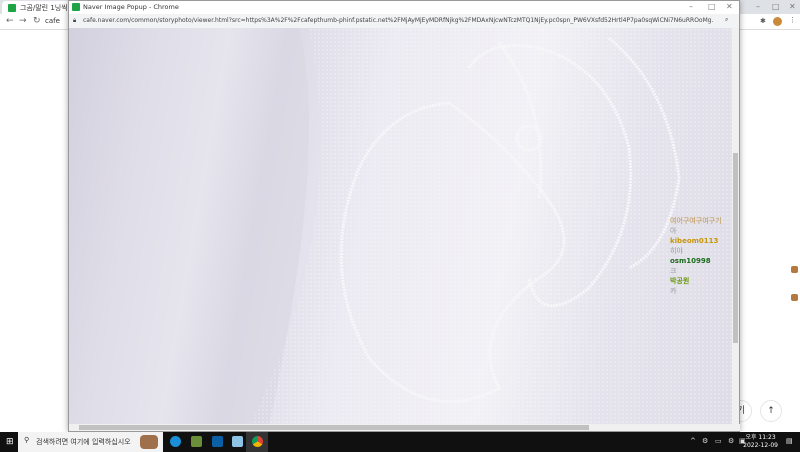 The height and width of the screenshot is (452, 800). Describe the element at coordinates (690, 261) in the screenshot. I see `comment-author: osm10998` at that location.